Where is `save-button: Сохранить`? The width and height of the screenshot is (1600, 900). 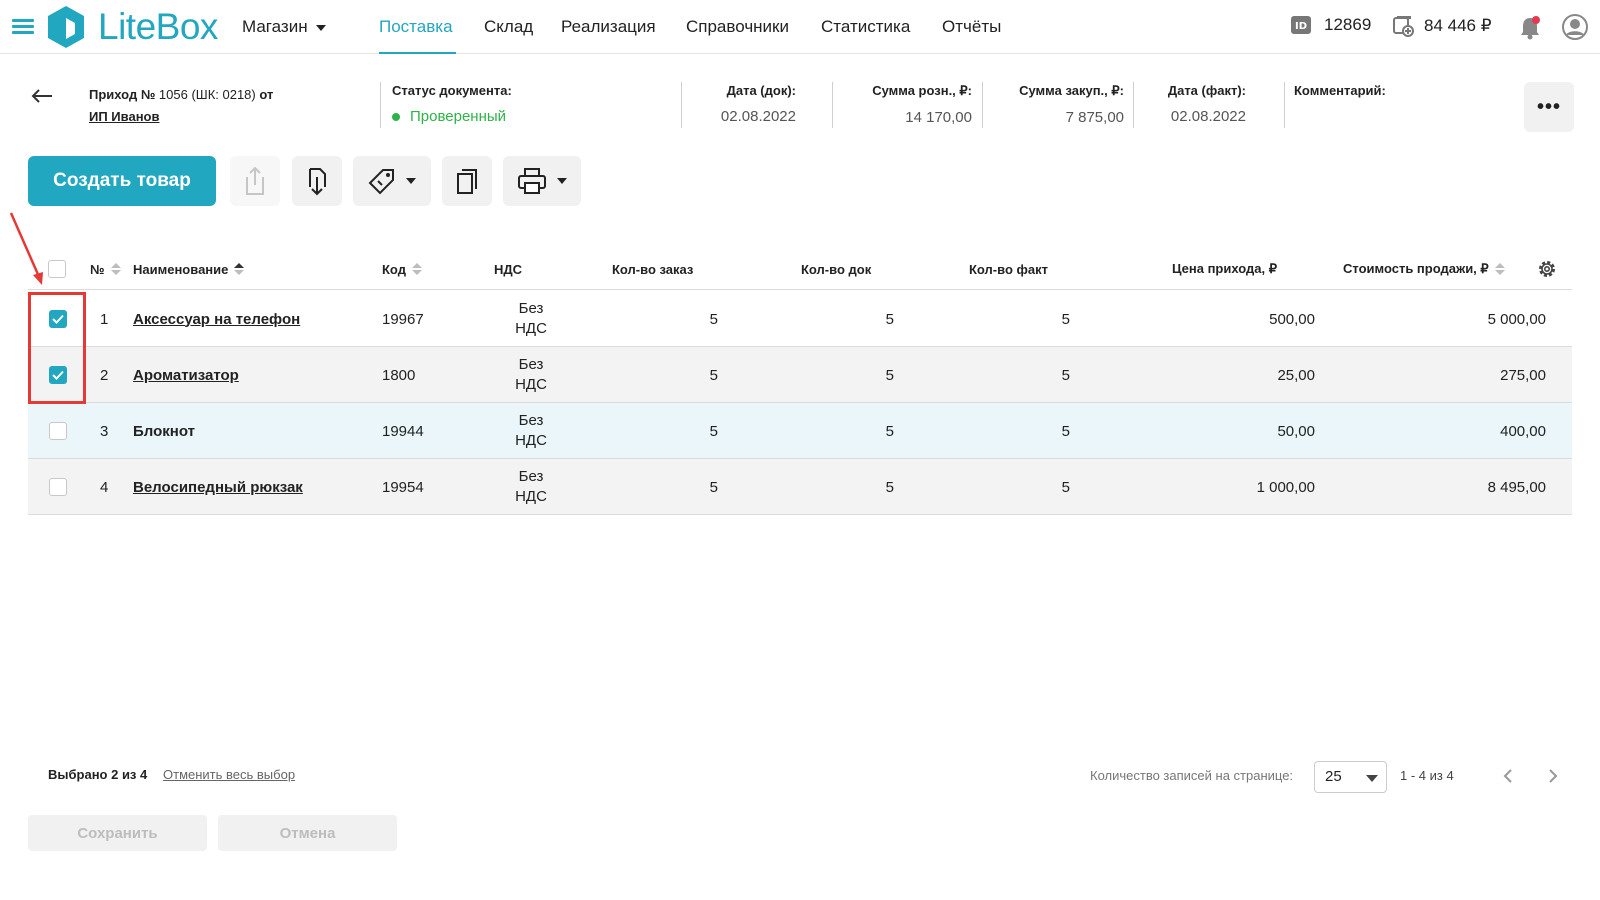 save-button: Сохранить is located at coordinates (117, 833).